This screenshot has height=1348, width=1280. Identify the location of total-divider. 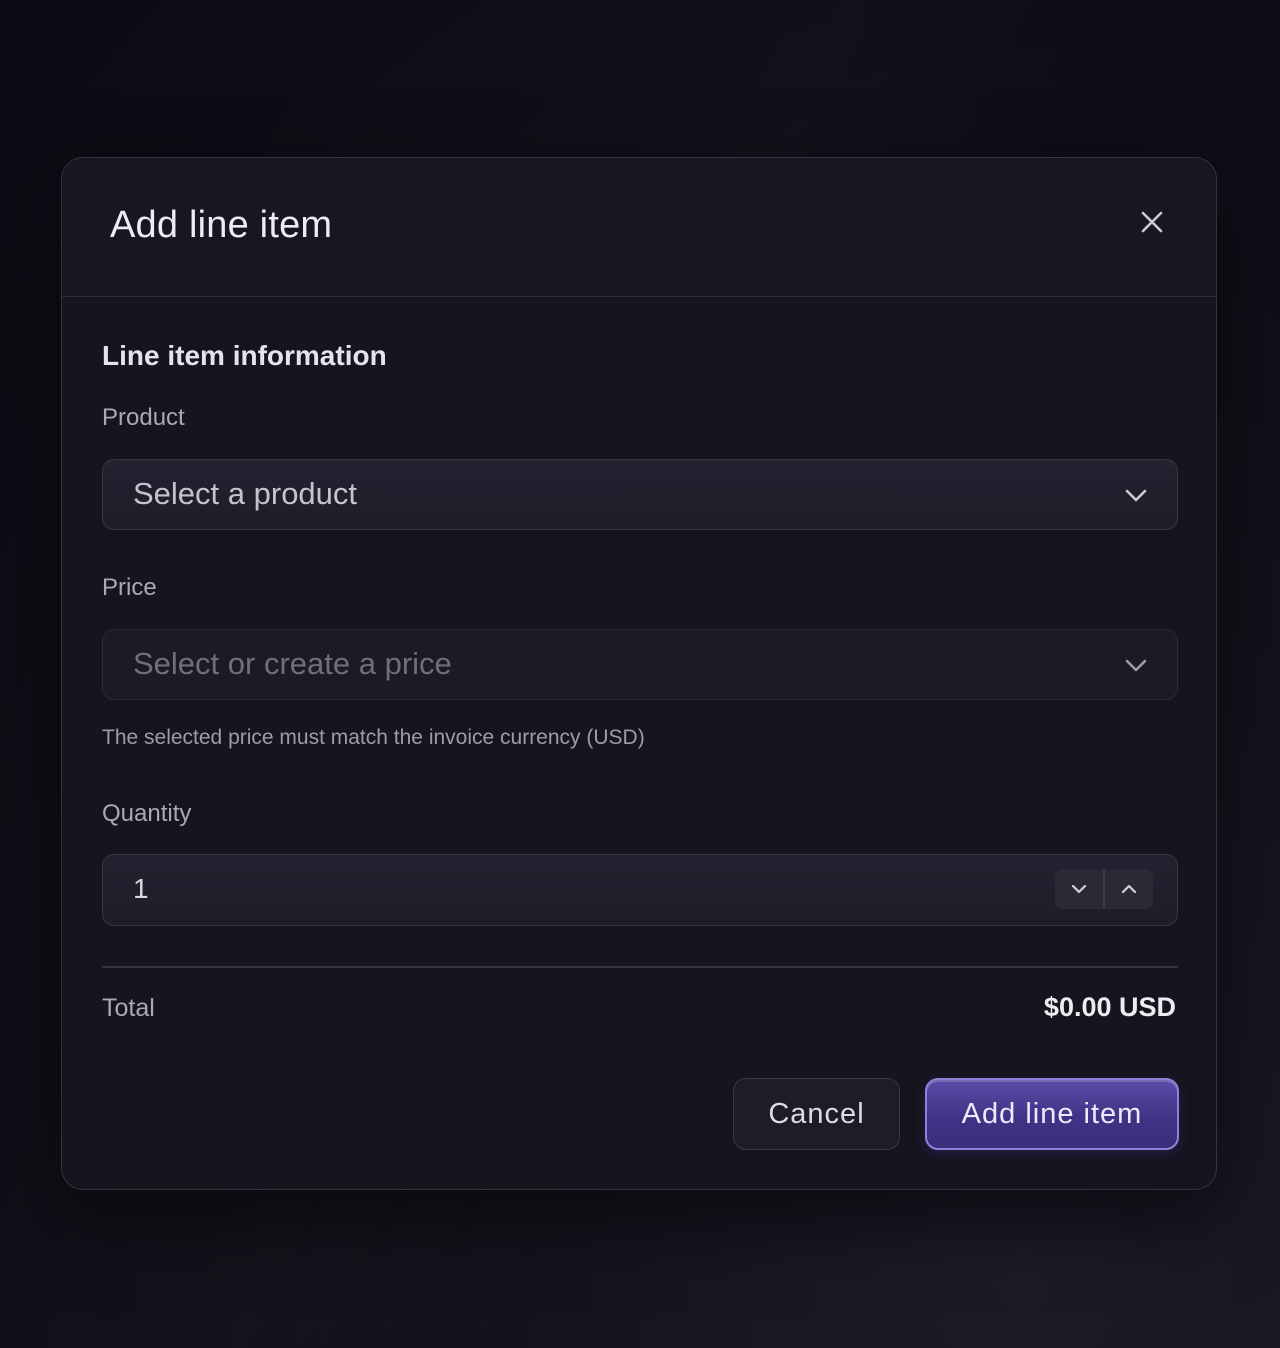
(640, 967).